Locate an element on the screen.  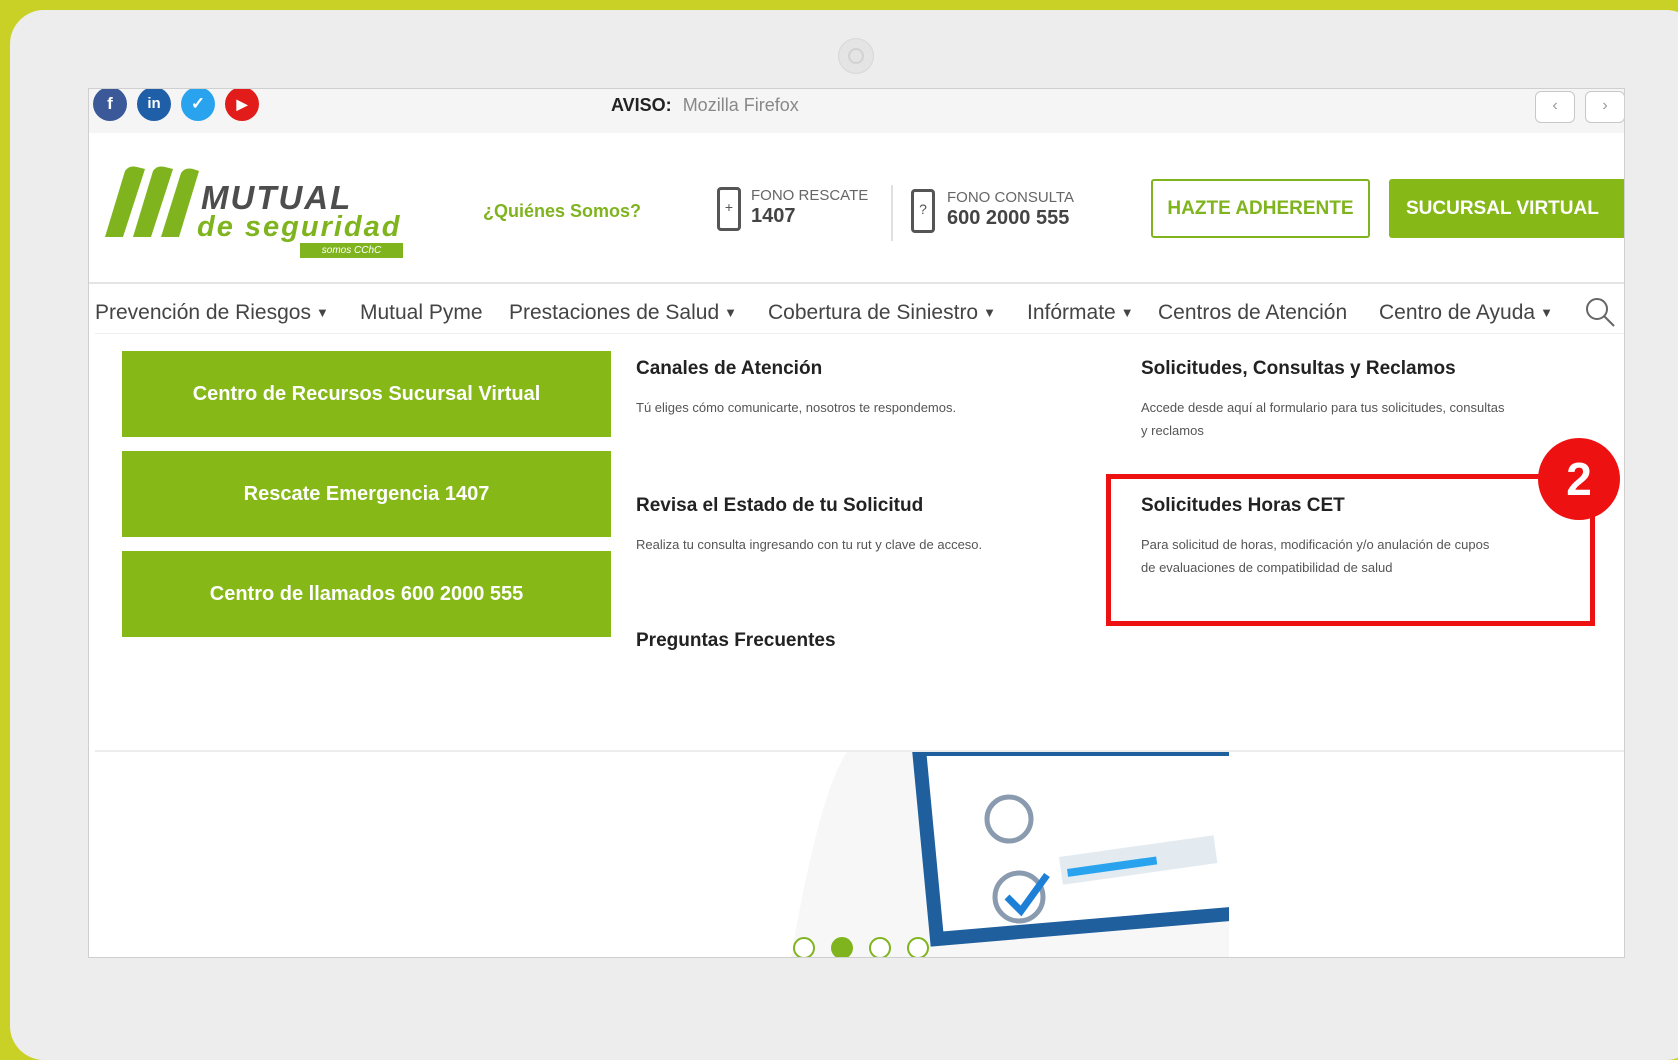
phone-question-icon: ? is located at coordinates (923, 211).